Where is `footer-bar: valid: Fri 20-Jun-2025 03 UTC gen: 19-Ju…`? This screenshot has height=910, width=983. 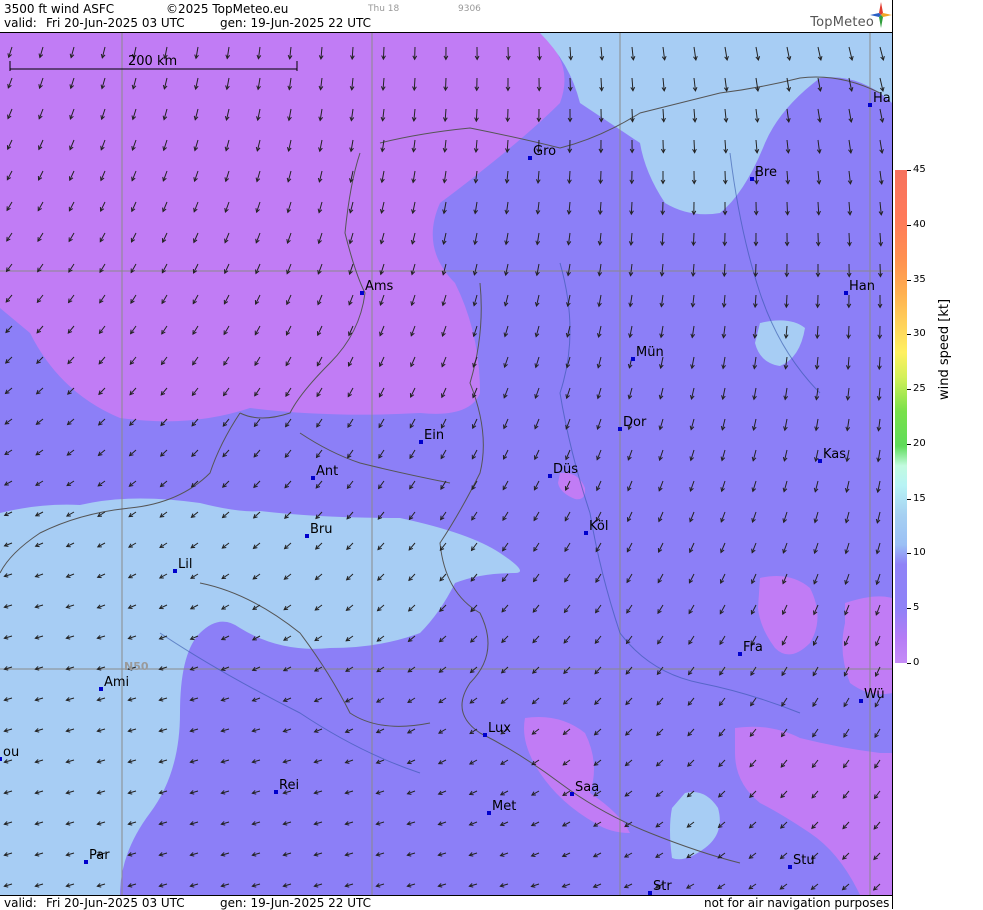
footer-bar: valid: Fri 20-Jun-2025 03 UTC gen: 19-Ju… is located at coordinates (446, 902).